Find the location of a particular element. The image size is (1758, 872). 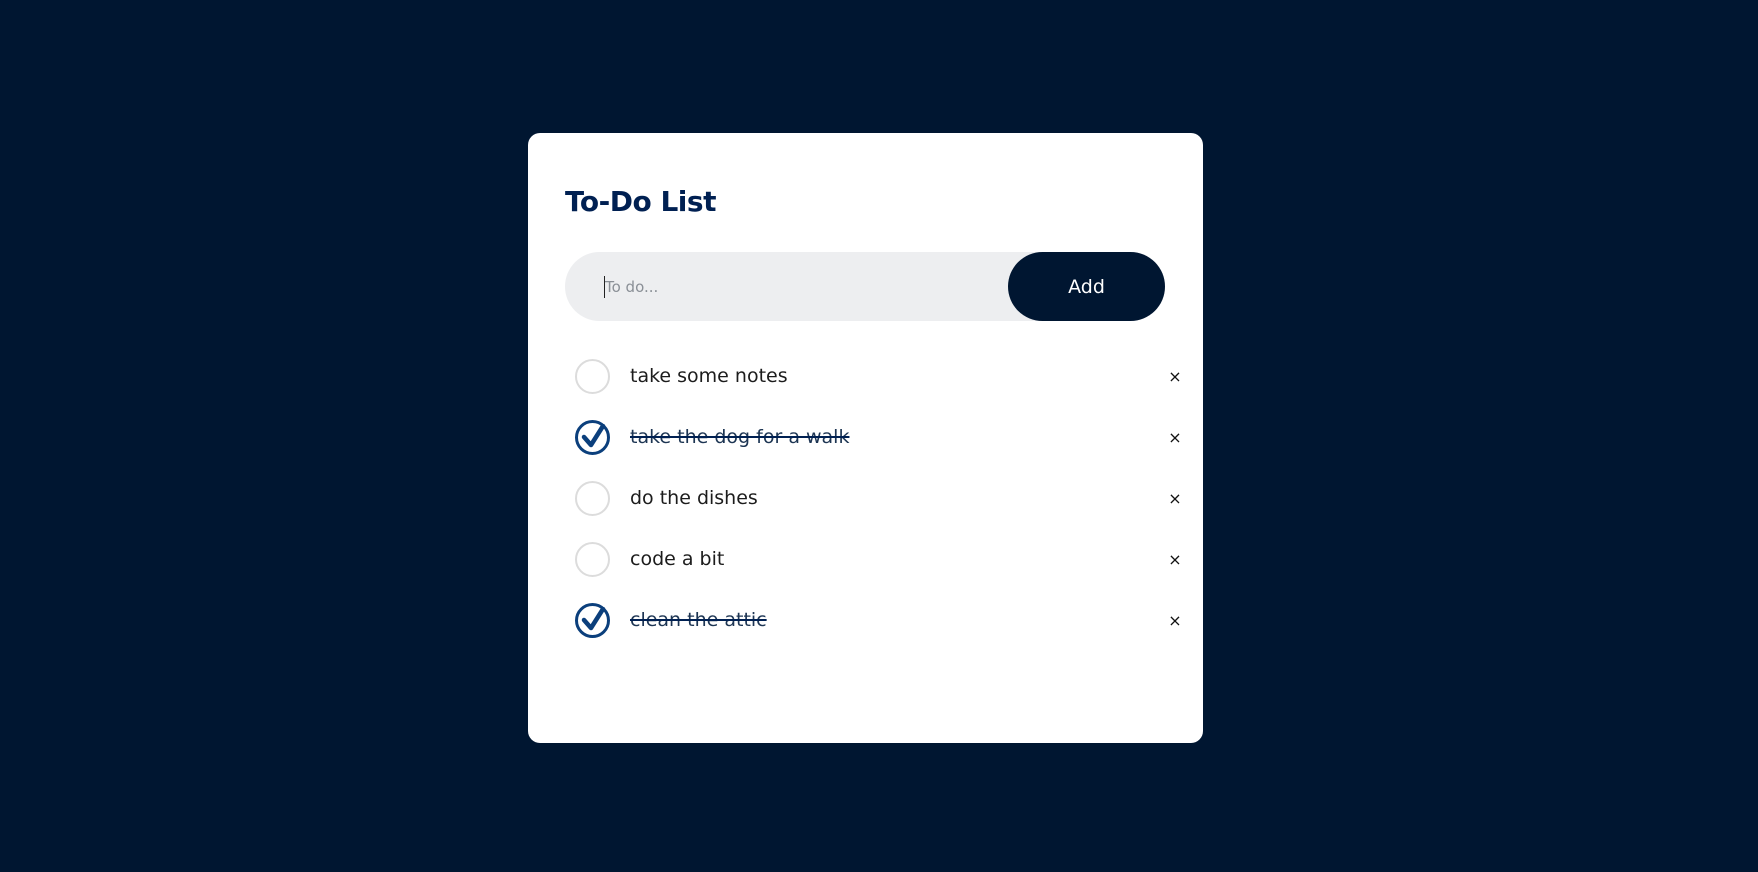

todo-item: clean the attic × is located at coordinates (873, 633).